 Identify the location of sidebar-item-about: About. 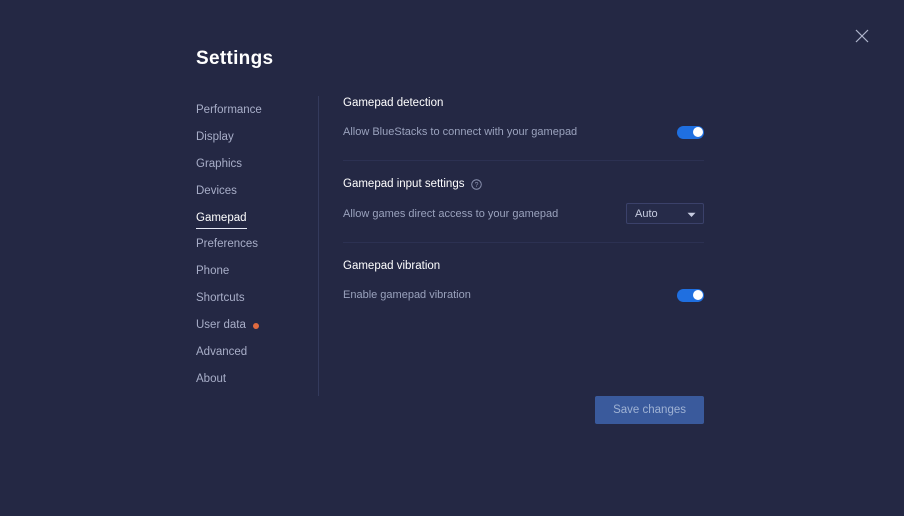
(211, 380).